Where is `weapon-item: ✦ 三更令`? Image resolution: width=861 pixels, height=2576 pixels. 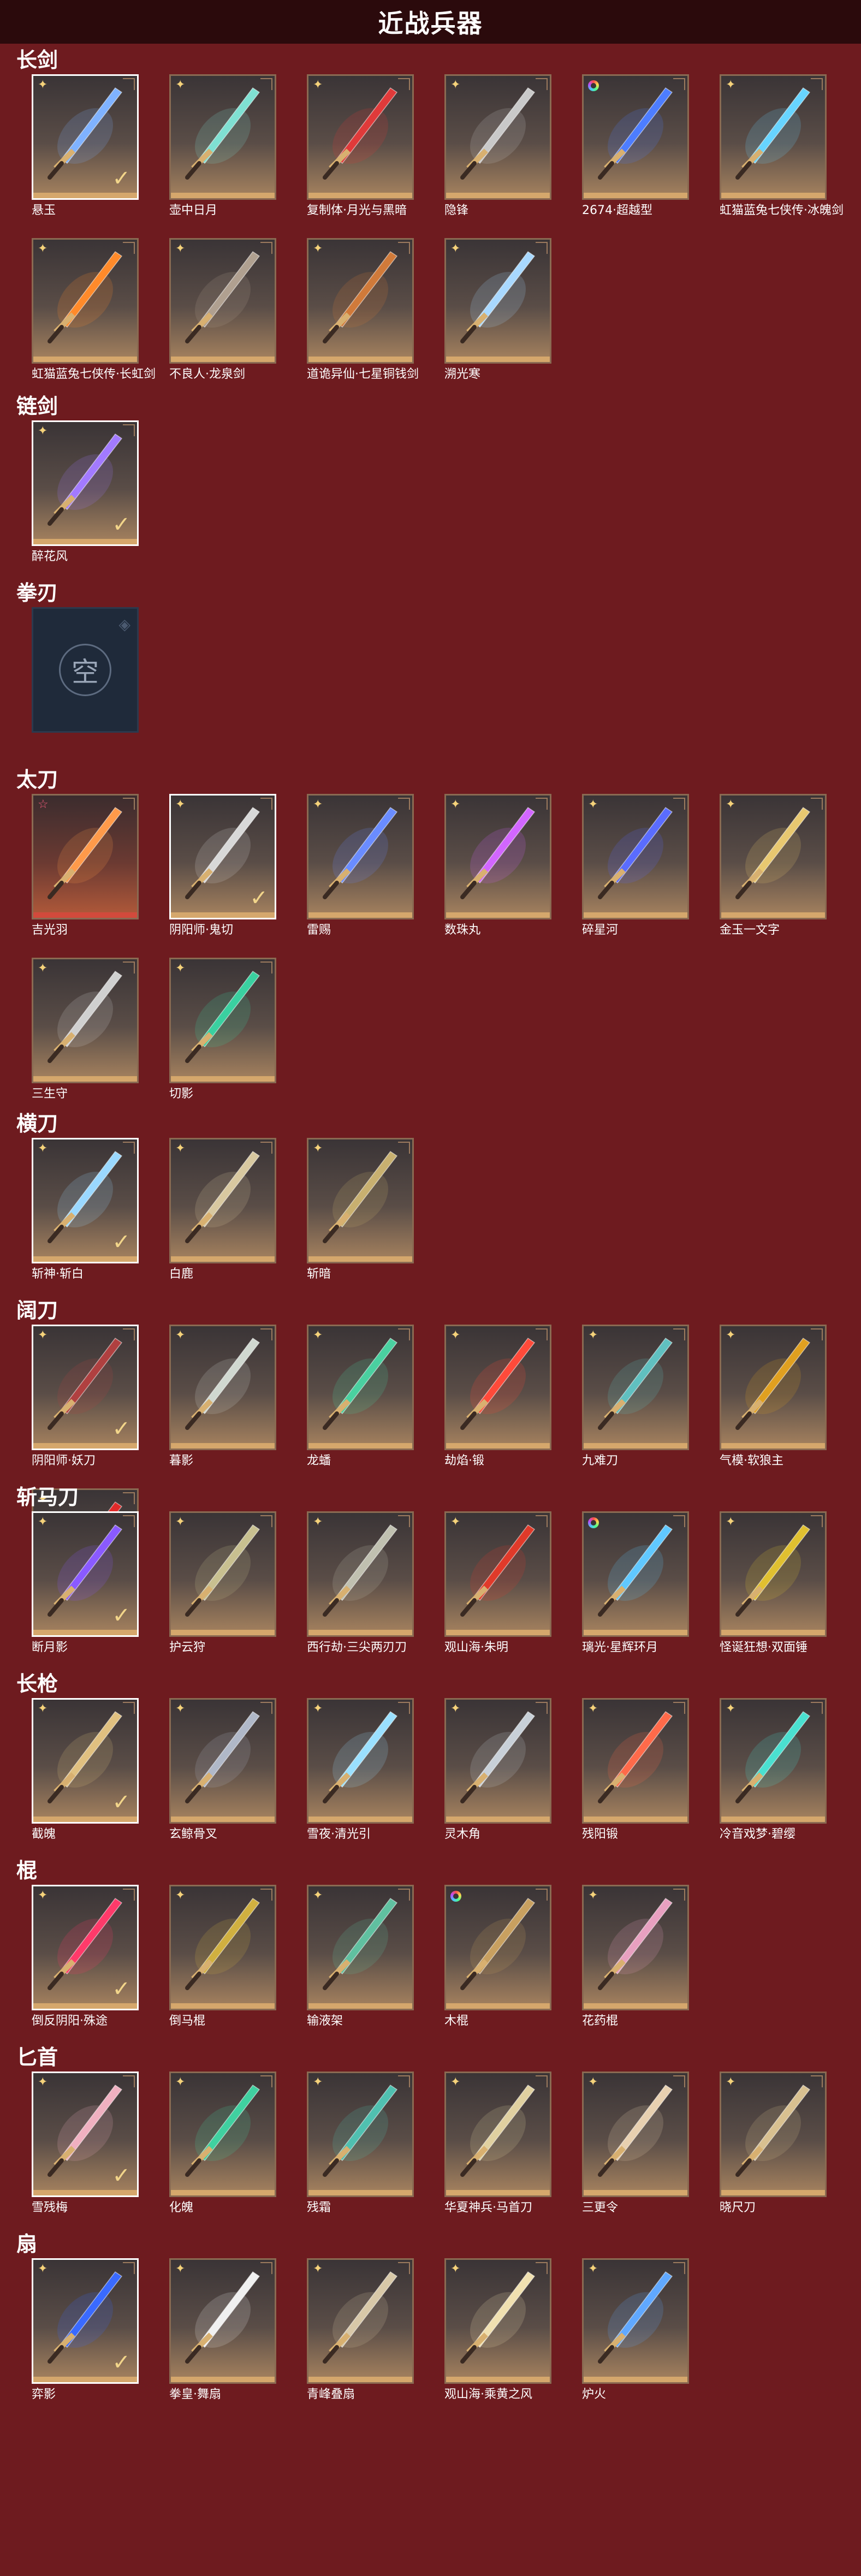 weapon-item: ✦ 三更令 is located at coordinates (636, 2144).